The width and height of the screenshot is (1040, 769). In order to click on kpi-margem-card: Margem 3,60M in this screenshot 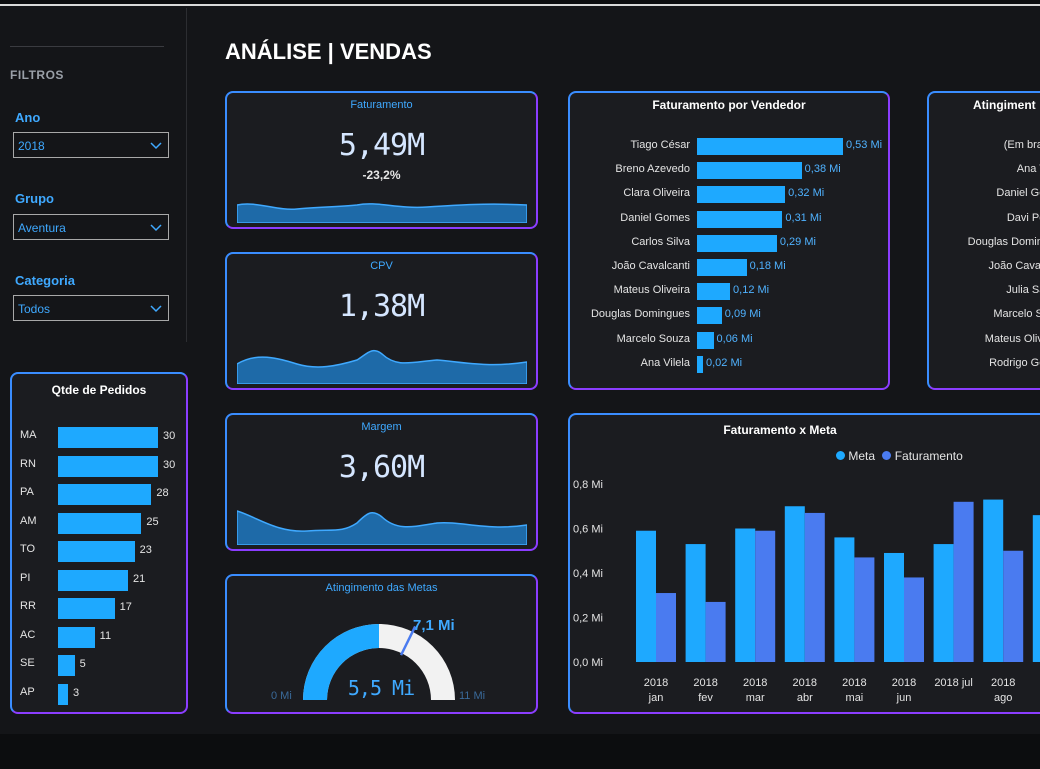, I will do `click(381, 482)`.